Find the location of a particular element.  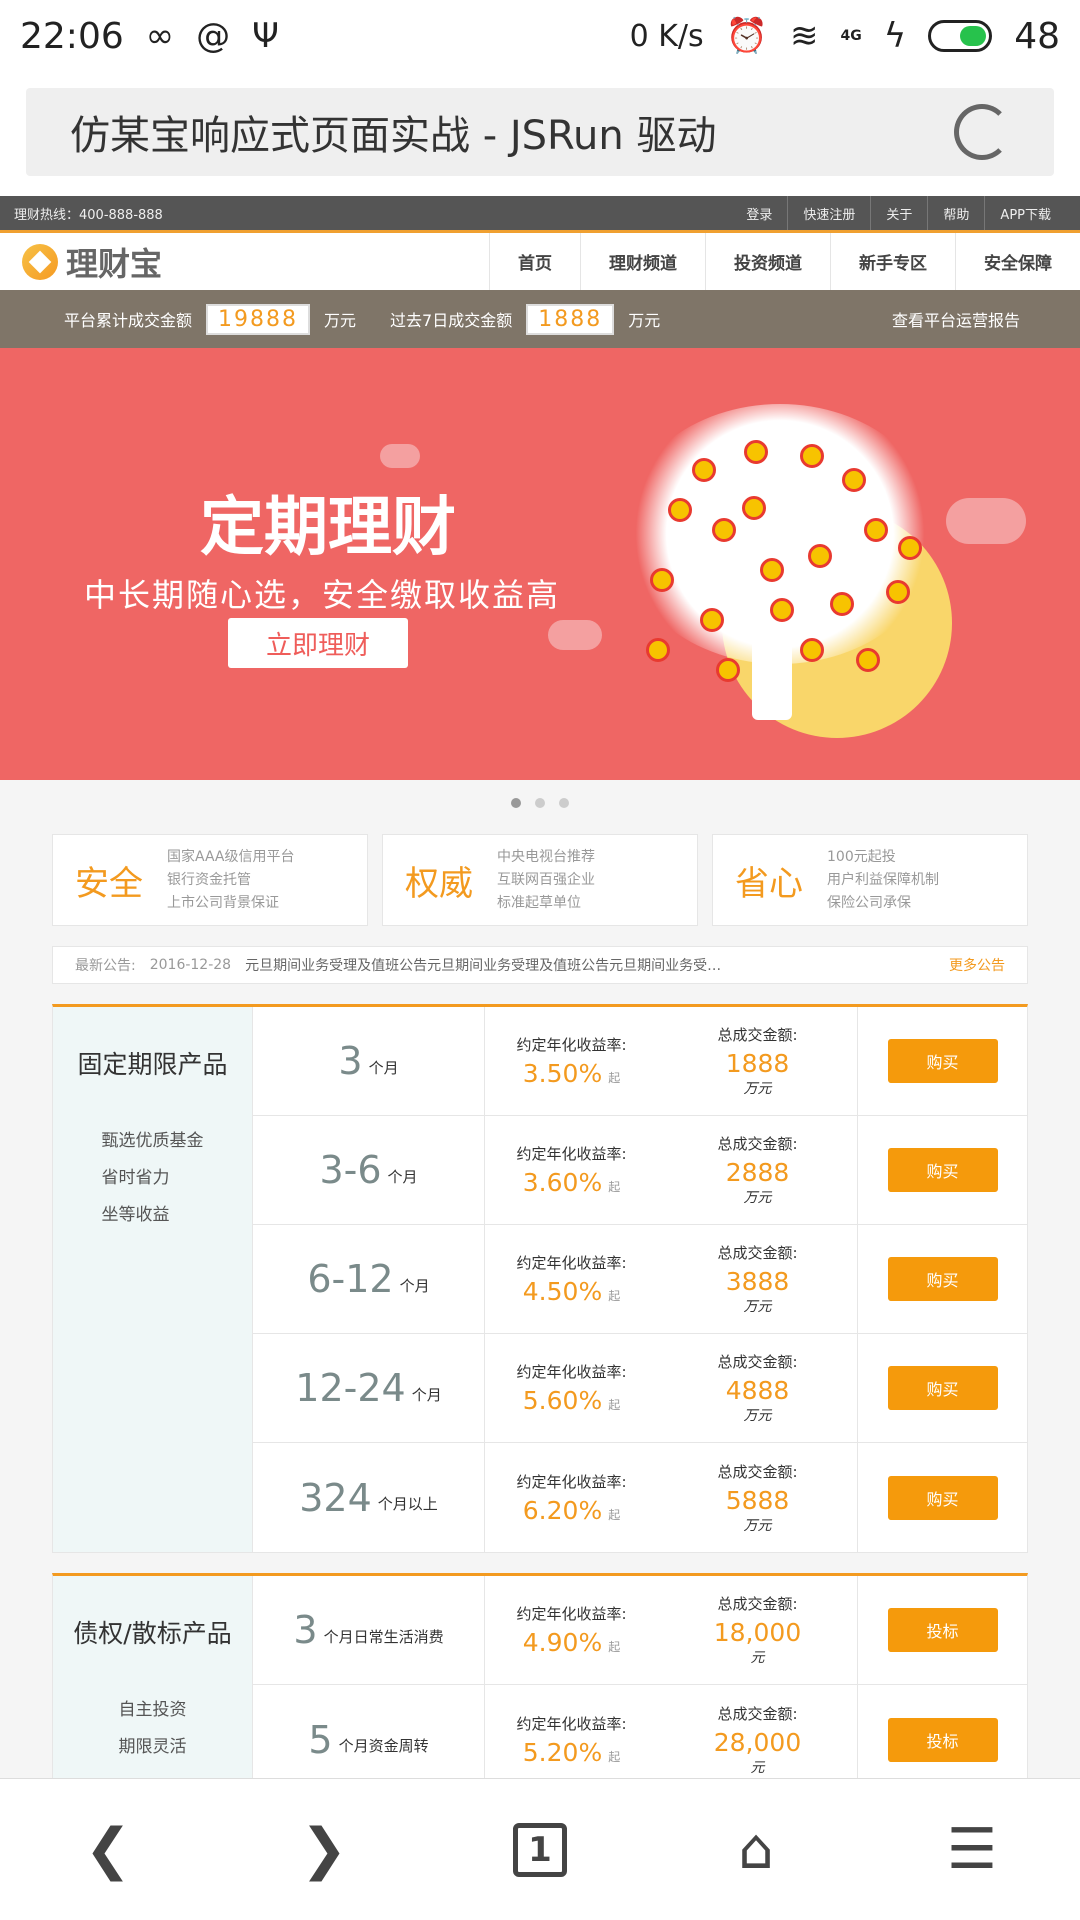

product-period: 6-12 个月 is located at coordinates (369, 1279).